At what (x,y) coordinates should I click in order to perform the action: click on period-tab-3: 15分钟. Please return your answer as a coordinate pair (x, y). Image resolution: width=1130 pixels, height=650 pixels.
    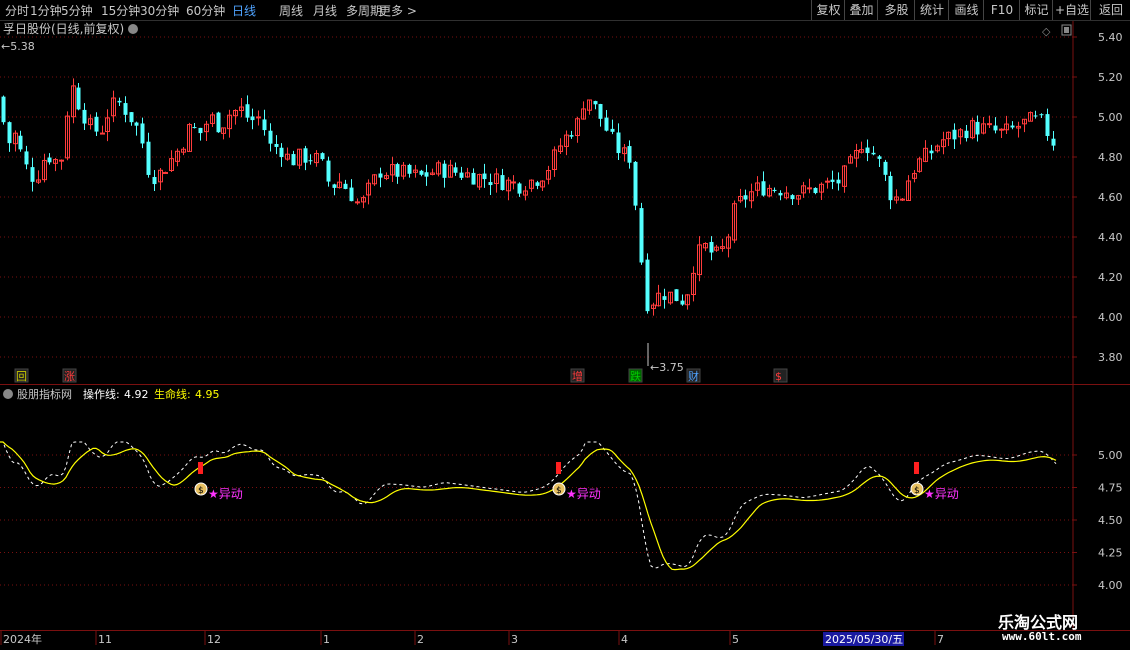
    Looking at the image, I should click on (120, 10).